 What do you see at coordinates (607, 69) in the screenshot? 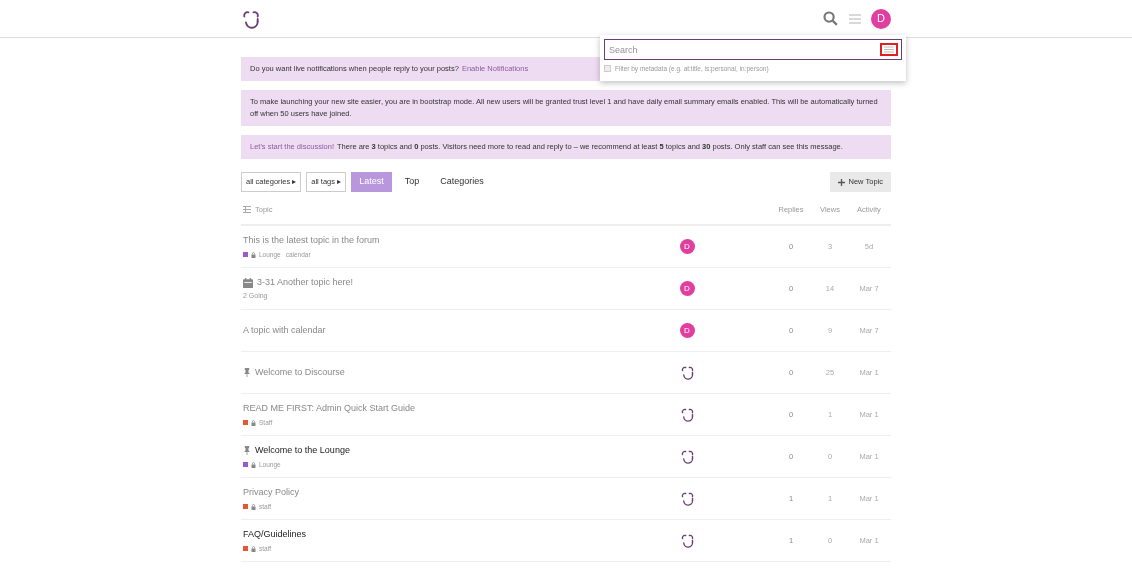
I see `checkbox` at bounding box center [607, 69].